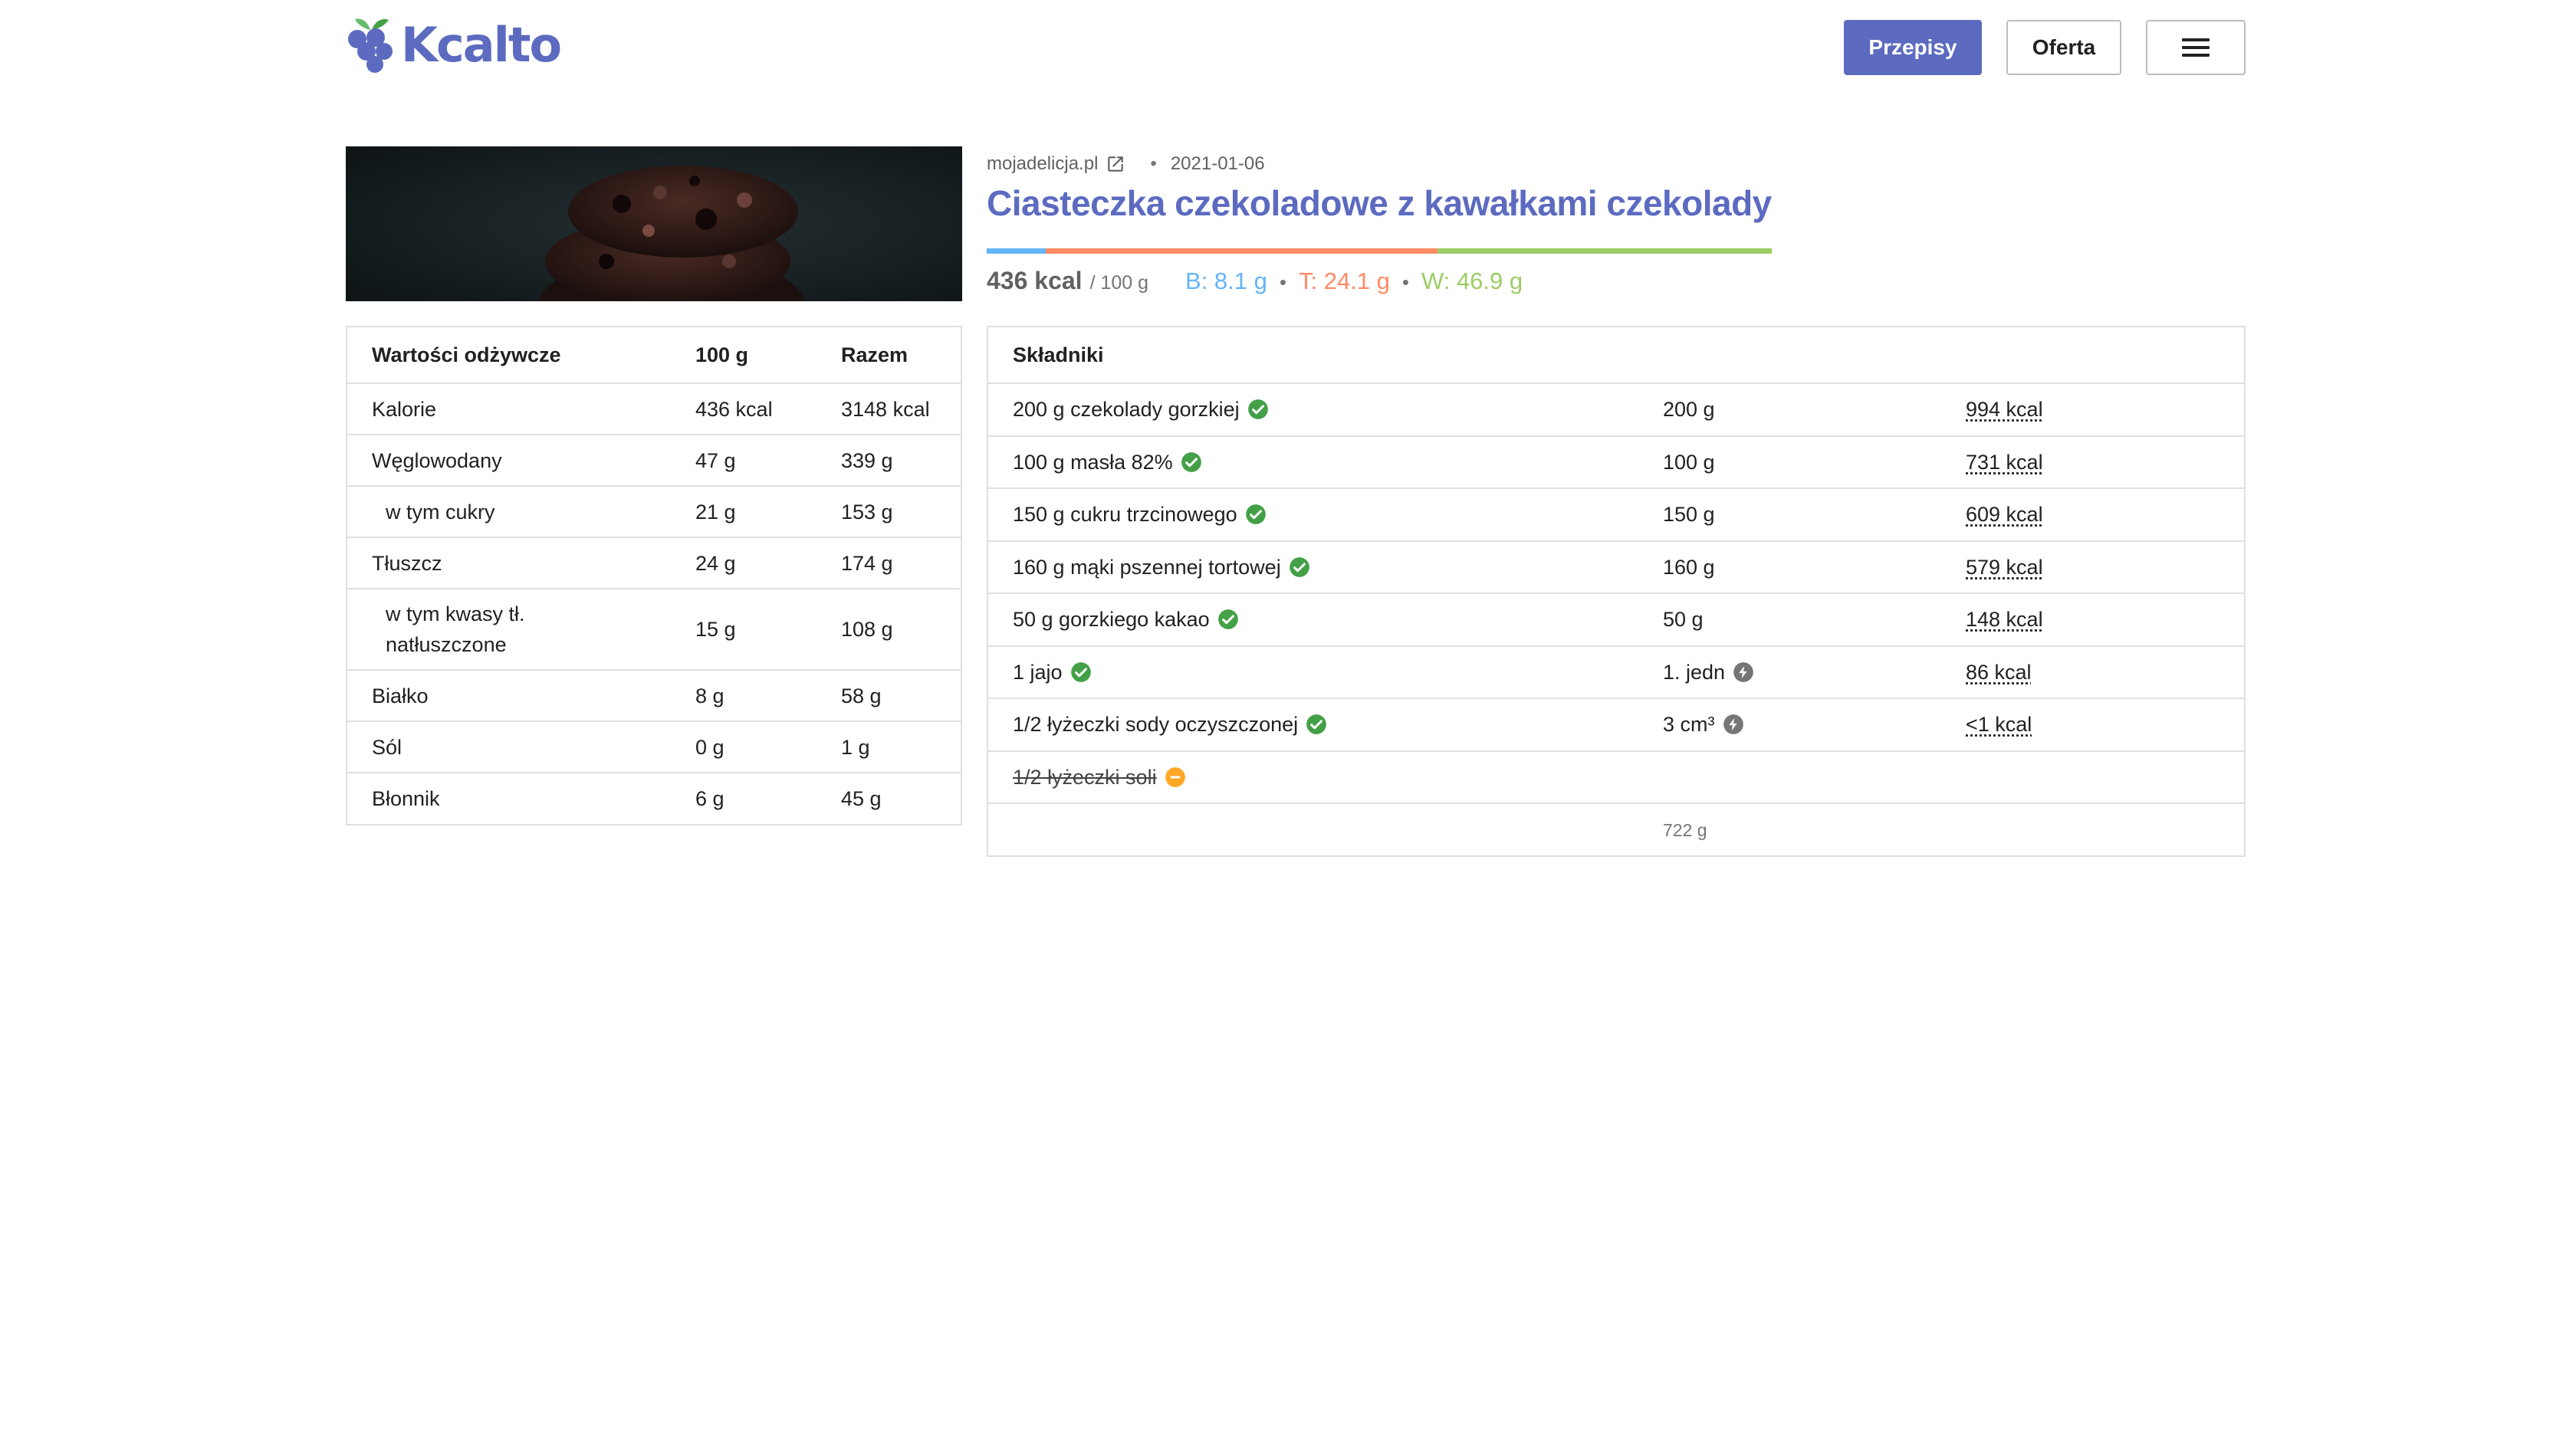 The width and height of the screenshot is (2576, 1441). I want to click on nutrient-per100: 47 g, so click(744, 461).